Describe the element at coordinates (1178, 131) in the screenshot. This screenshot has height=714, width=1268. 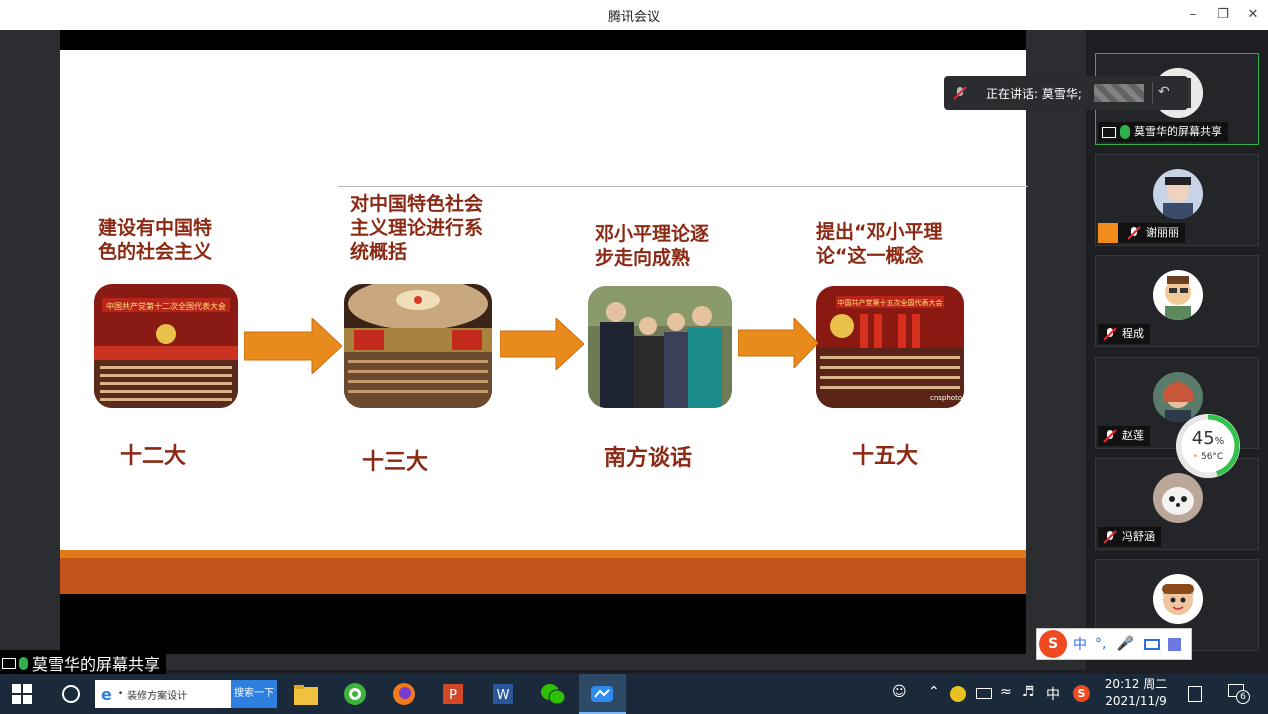
I see `participant-name: 莫雪华的屏幕共享` at that location.